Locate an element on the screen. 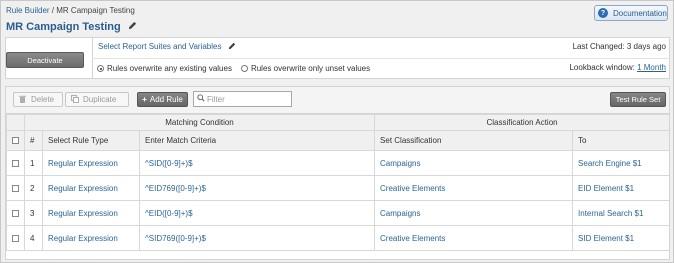 This screenshot has width=674, height=263. add-rule-label: Add Rule is located at coordinates (166, 99).